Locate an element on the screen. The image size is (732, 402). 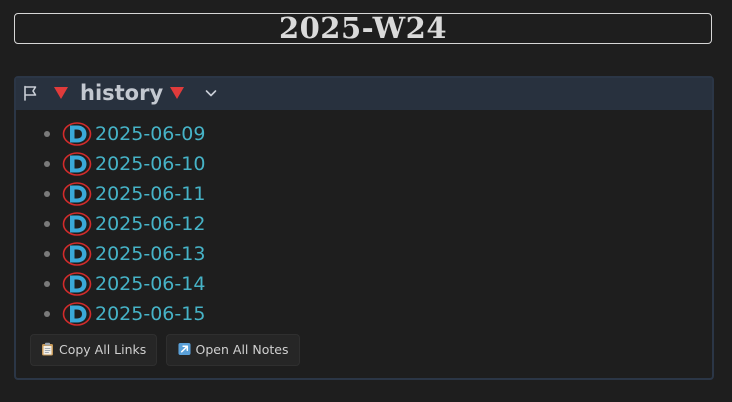
copy-all-links-label: Copy All Links is located at coordinates (103, 349).